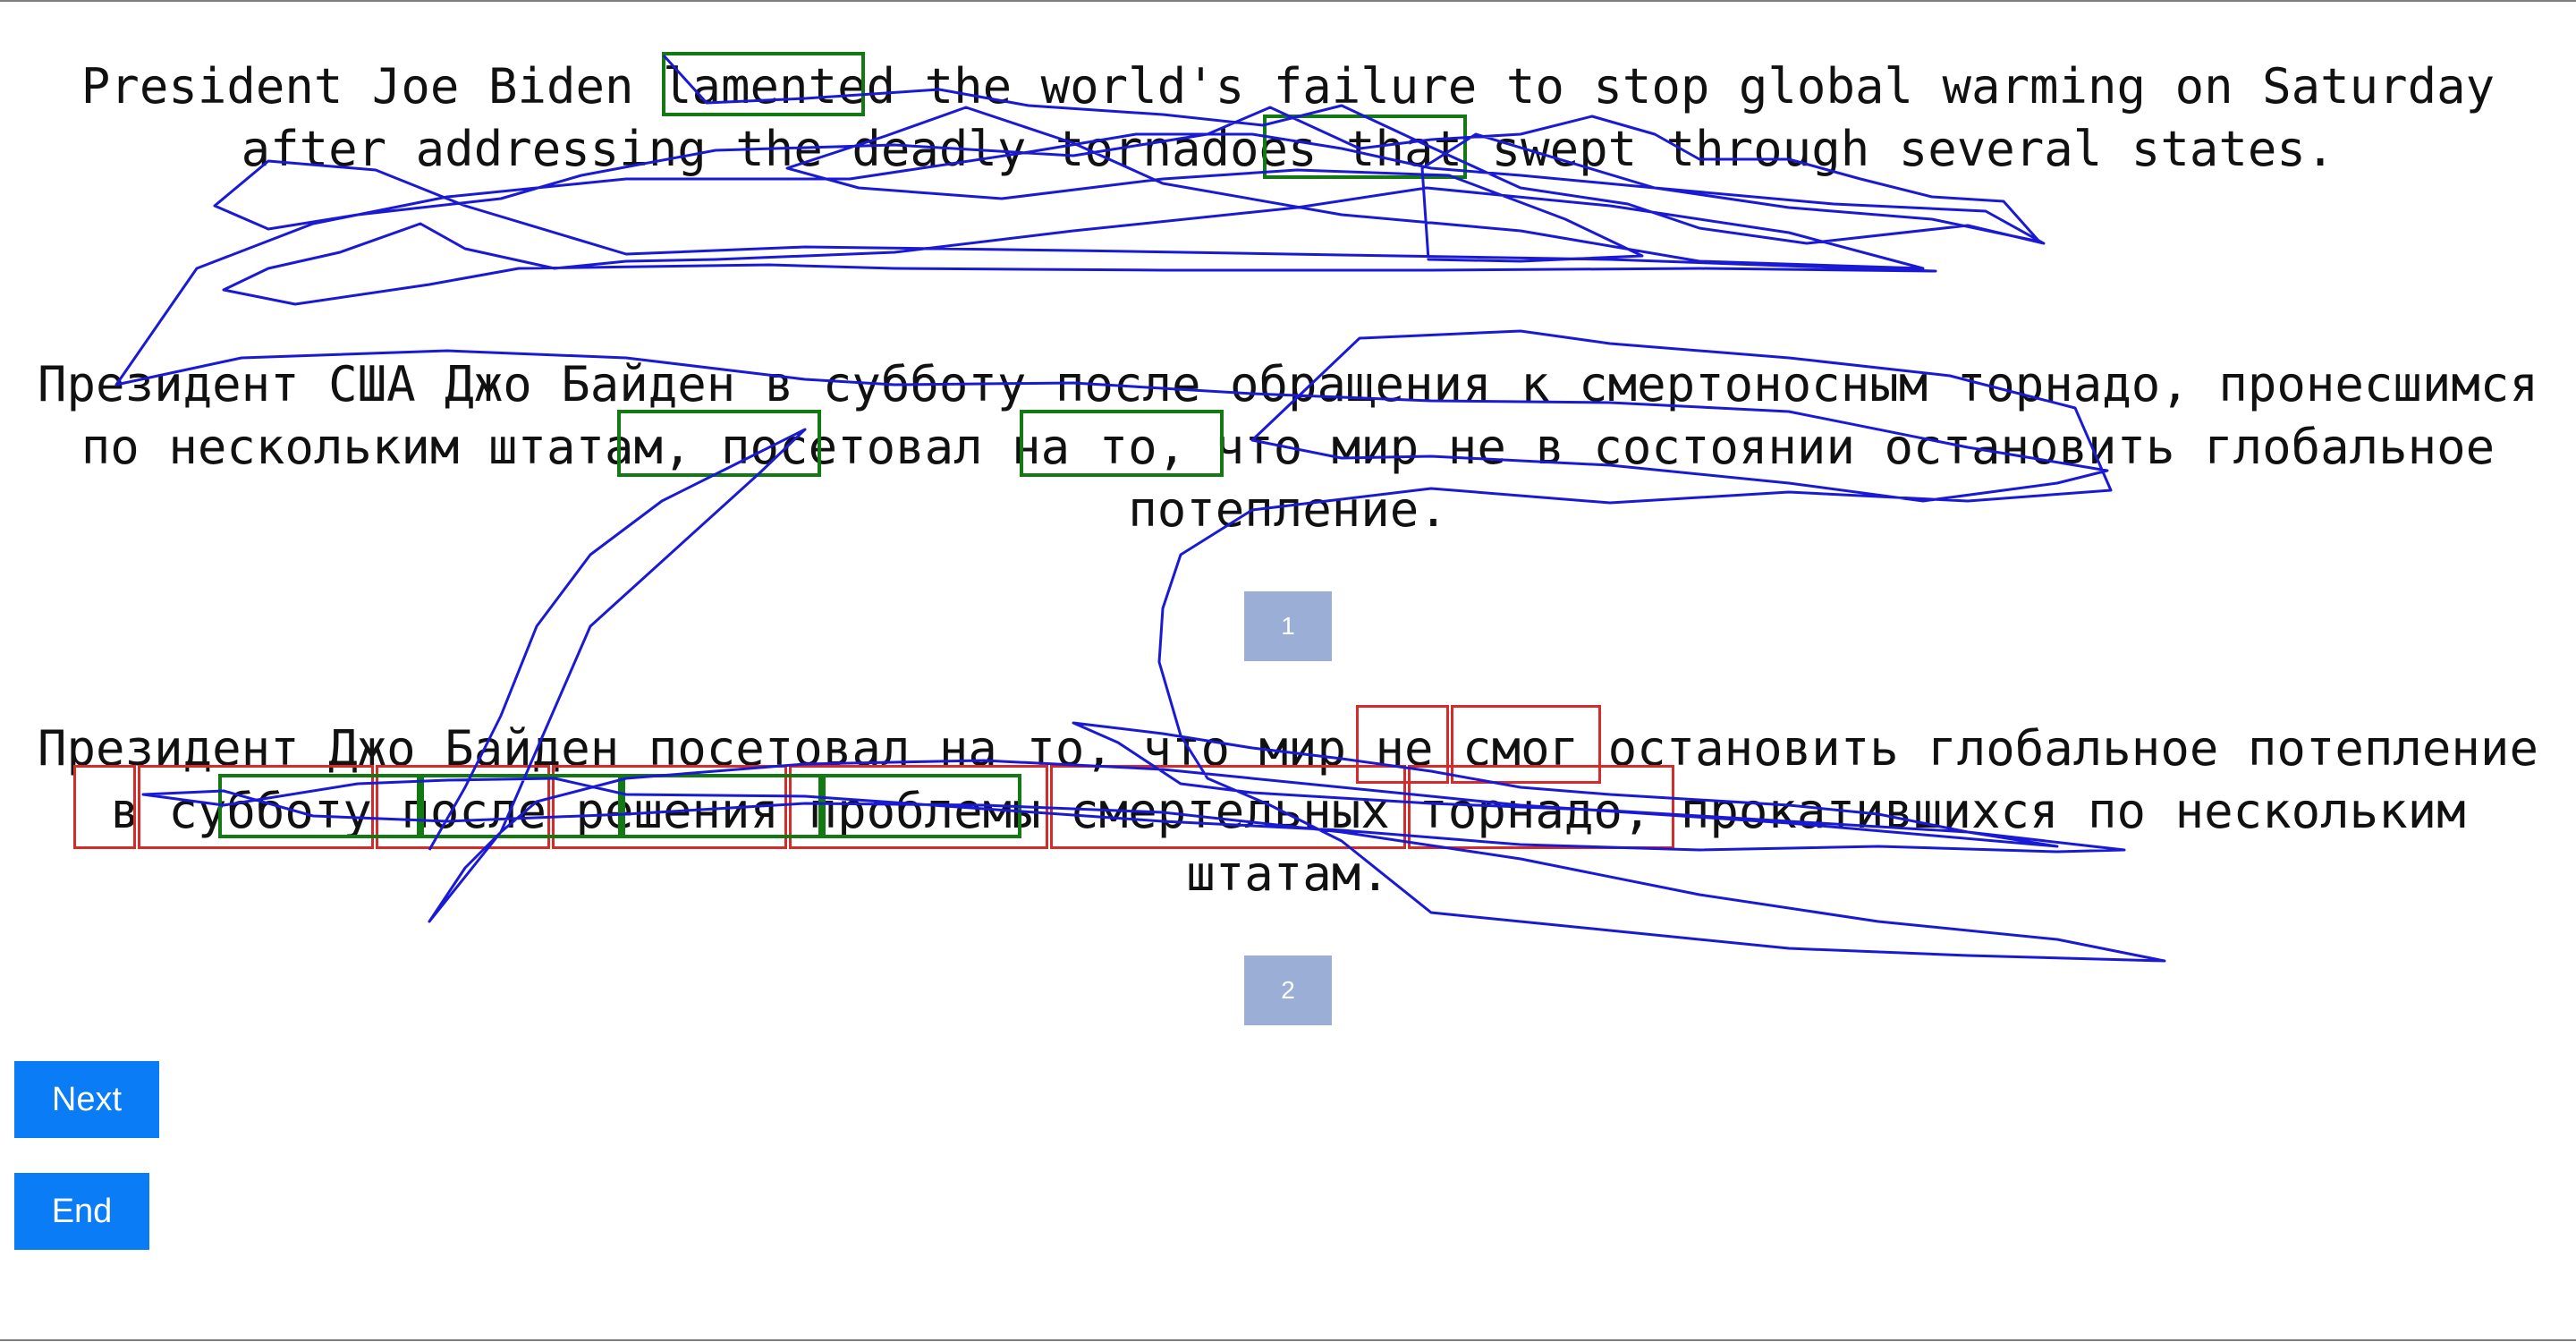 The height and width of the screenshot is (1342, 2576). I want to click on translation-highlight-problemy, so click(919, 806).